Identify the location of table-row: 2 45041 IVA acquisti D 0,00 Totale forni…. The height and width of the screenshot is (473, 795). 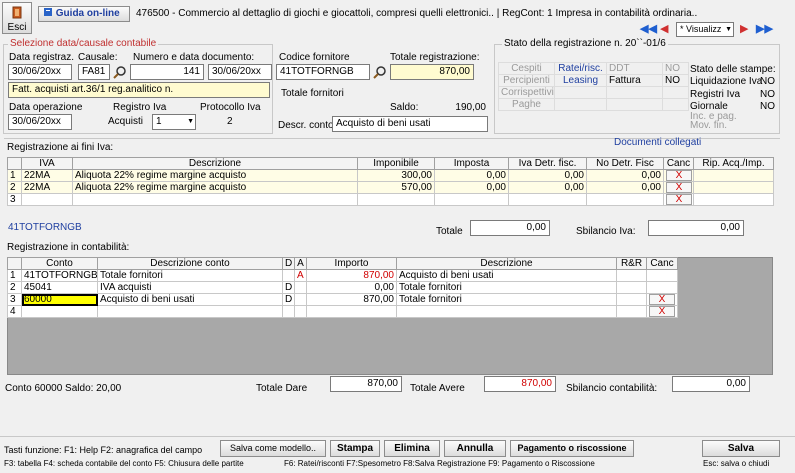
(342, 287).